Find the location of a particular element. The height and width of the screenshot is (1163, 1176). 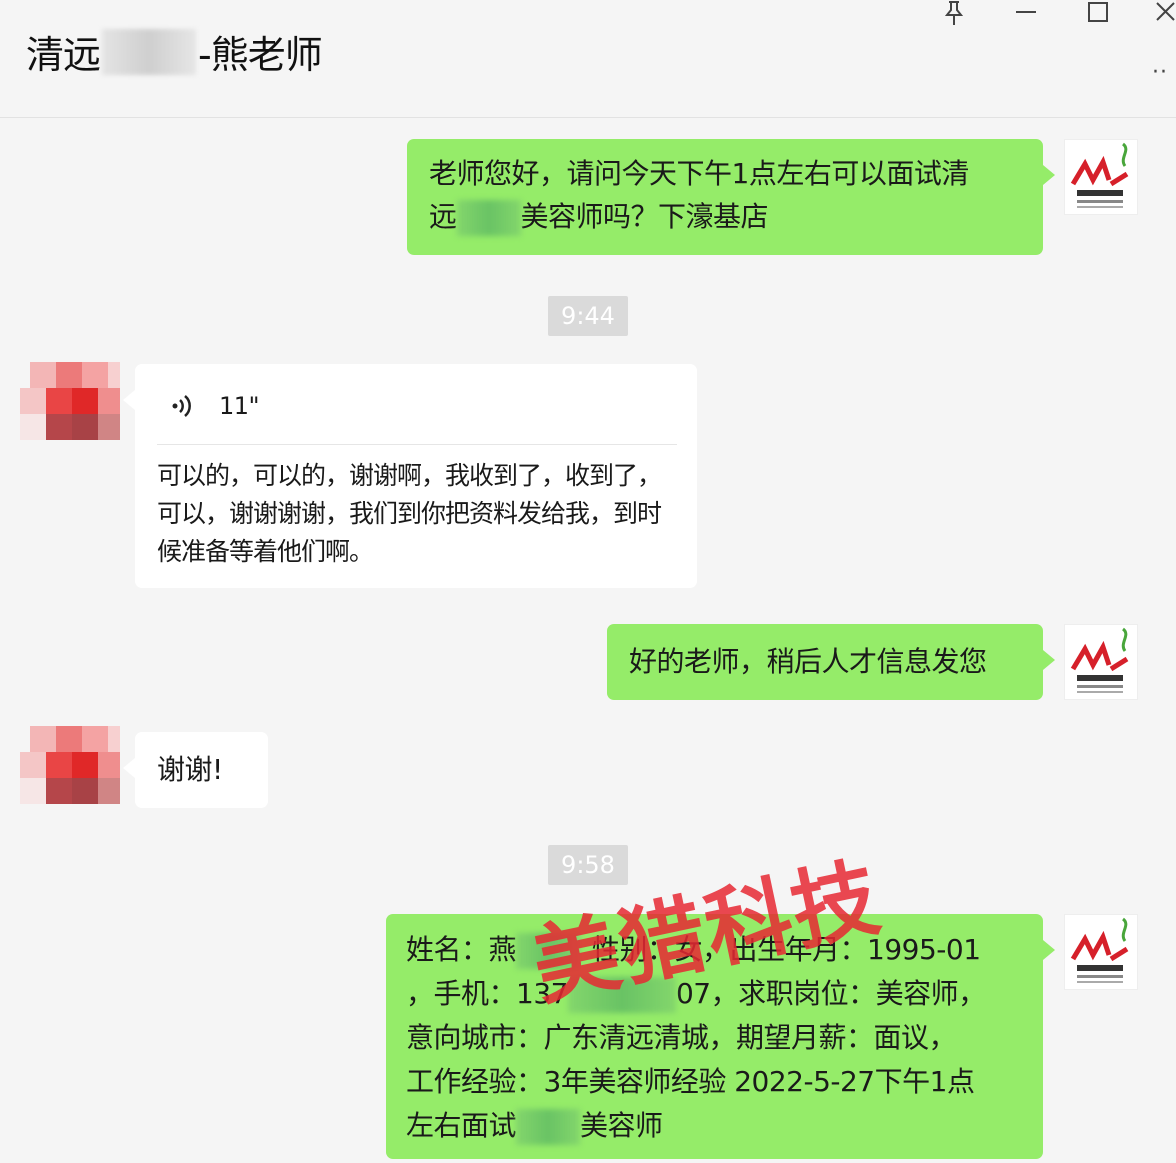

message-text: 远 is located at coordinates (443, 216).